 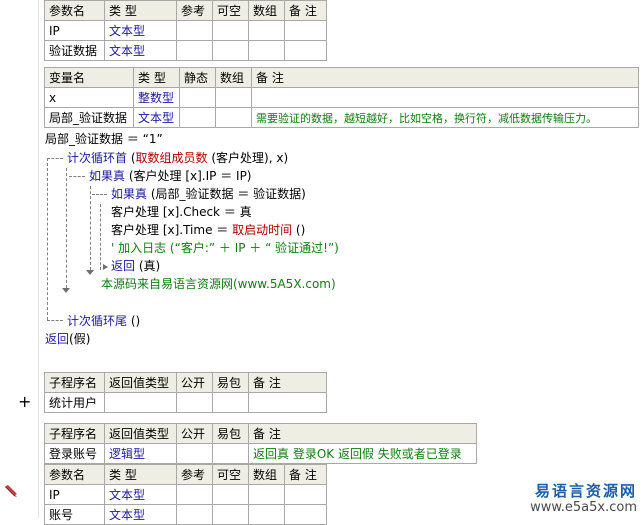 What do you see at coordinates (140, 382) in the screenshot?
I see `col-header: 返回值类型` at bounding box center [140, 382].